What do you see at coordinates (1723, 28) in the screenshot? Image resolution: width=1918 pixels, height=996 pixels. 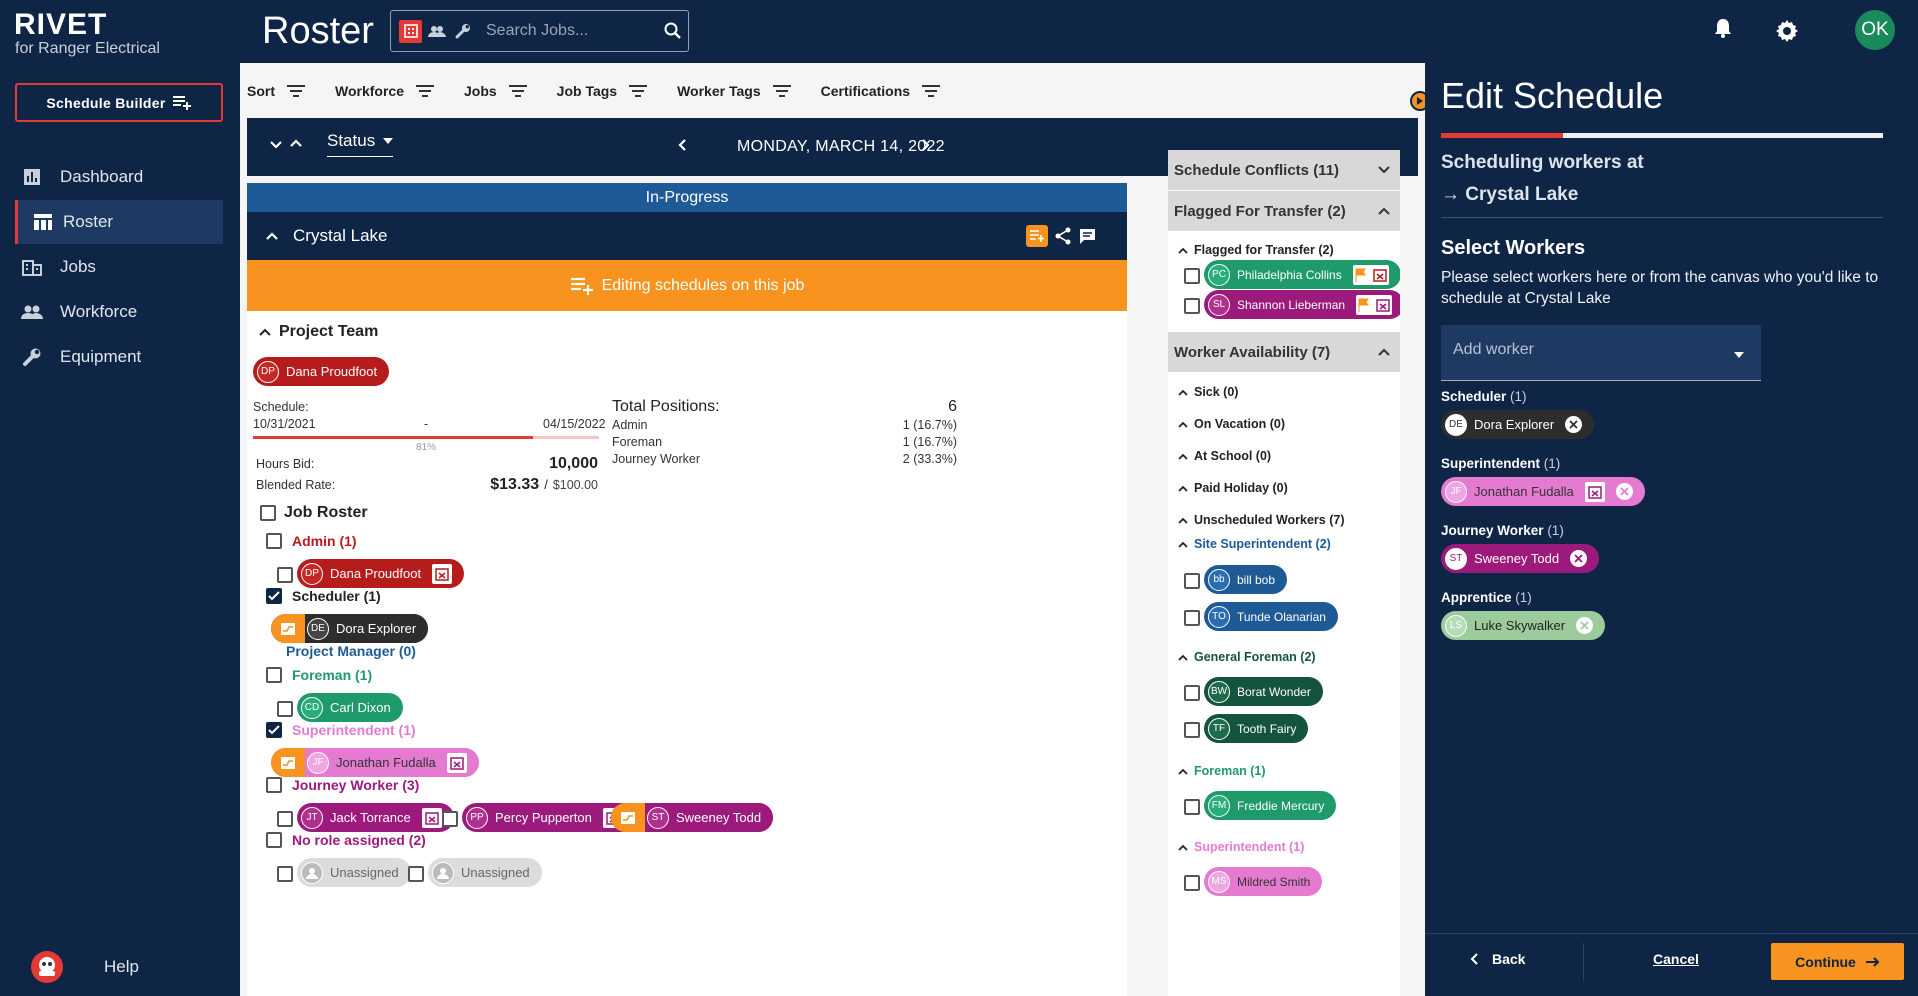 I see `bell-icon` at bounding box center [1723, 28].